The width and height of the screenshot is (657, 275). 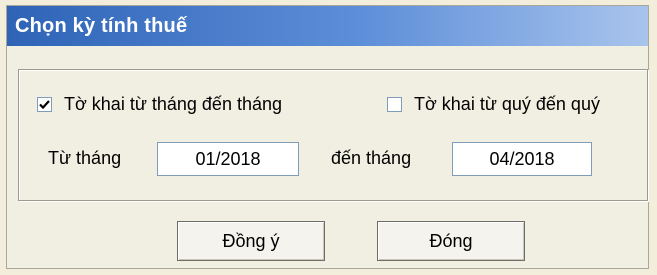 I want to click on ok-button: Đồng ý, so click(x=251, y=241).